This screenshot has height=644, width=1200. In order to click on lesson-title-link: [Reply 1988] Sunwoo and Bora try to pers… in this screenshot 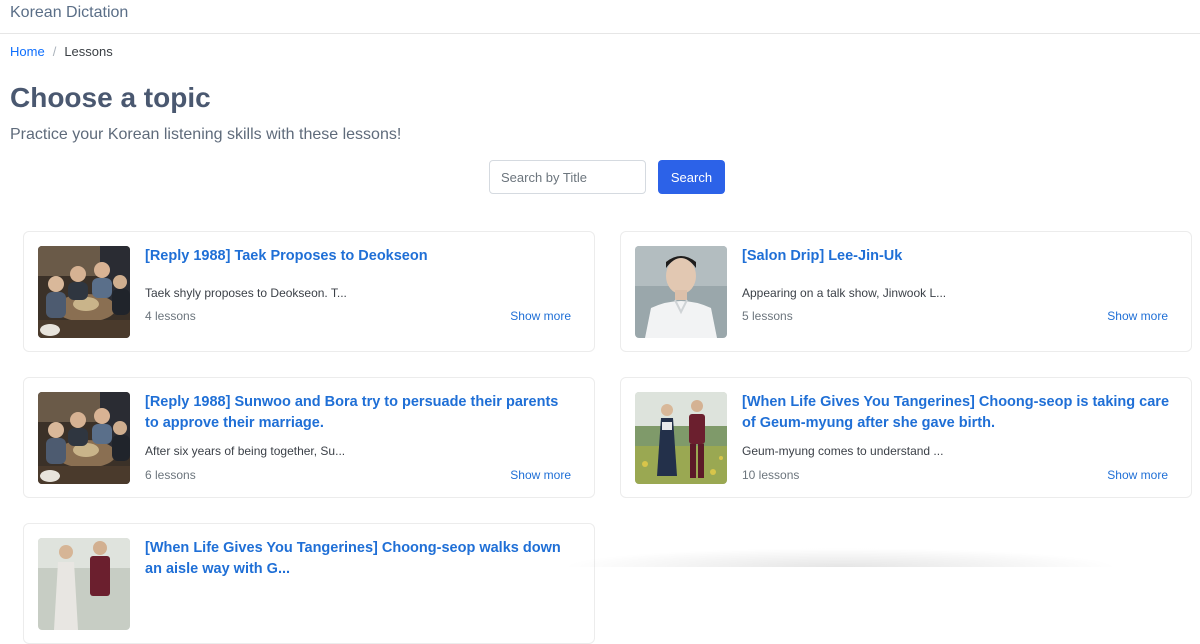, I will do `click(360, 413)`.